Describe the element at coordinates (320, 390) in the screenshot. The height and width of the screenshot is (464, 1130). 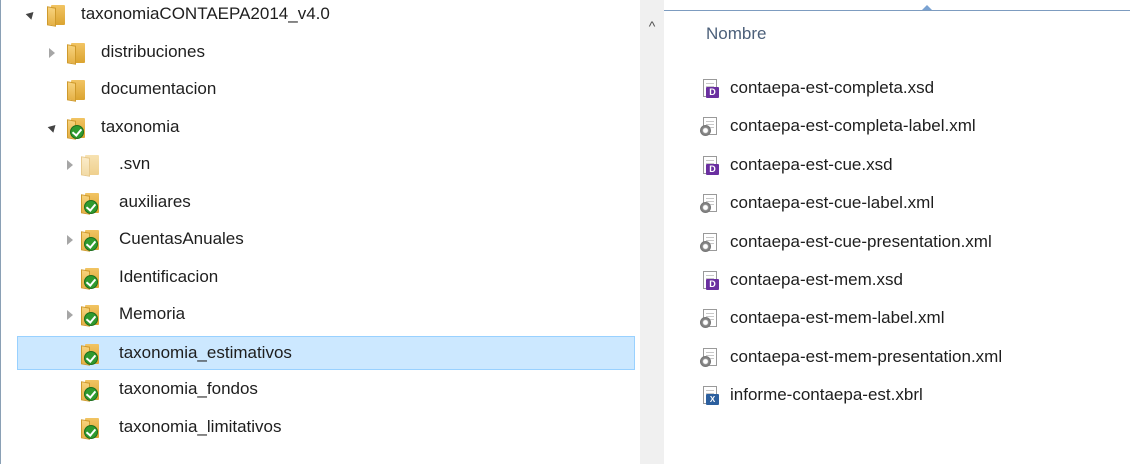
I see `tree-item-taxonomia-fondos: taxonomia_fondos` at that location.